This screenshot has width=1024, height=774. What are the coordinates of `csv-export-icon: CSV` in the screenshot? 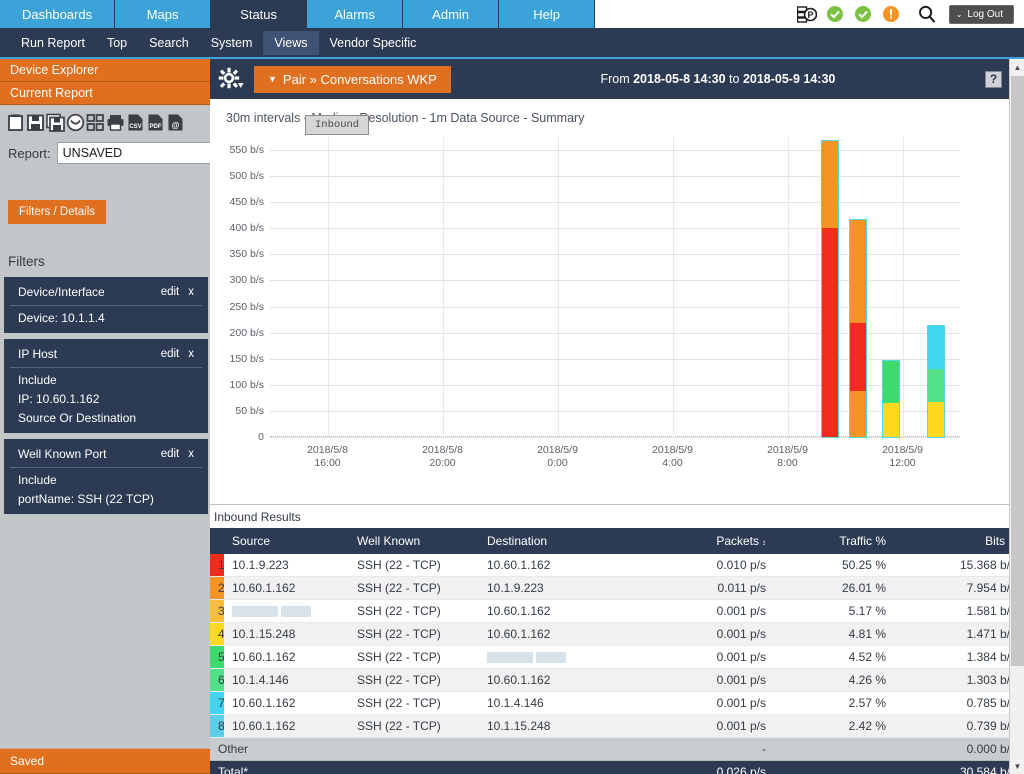 It's located at (135, 122).